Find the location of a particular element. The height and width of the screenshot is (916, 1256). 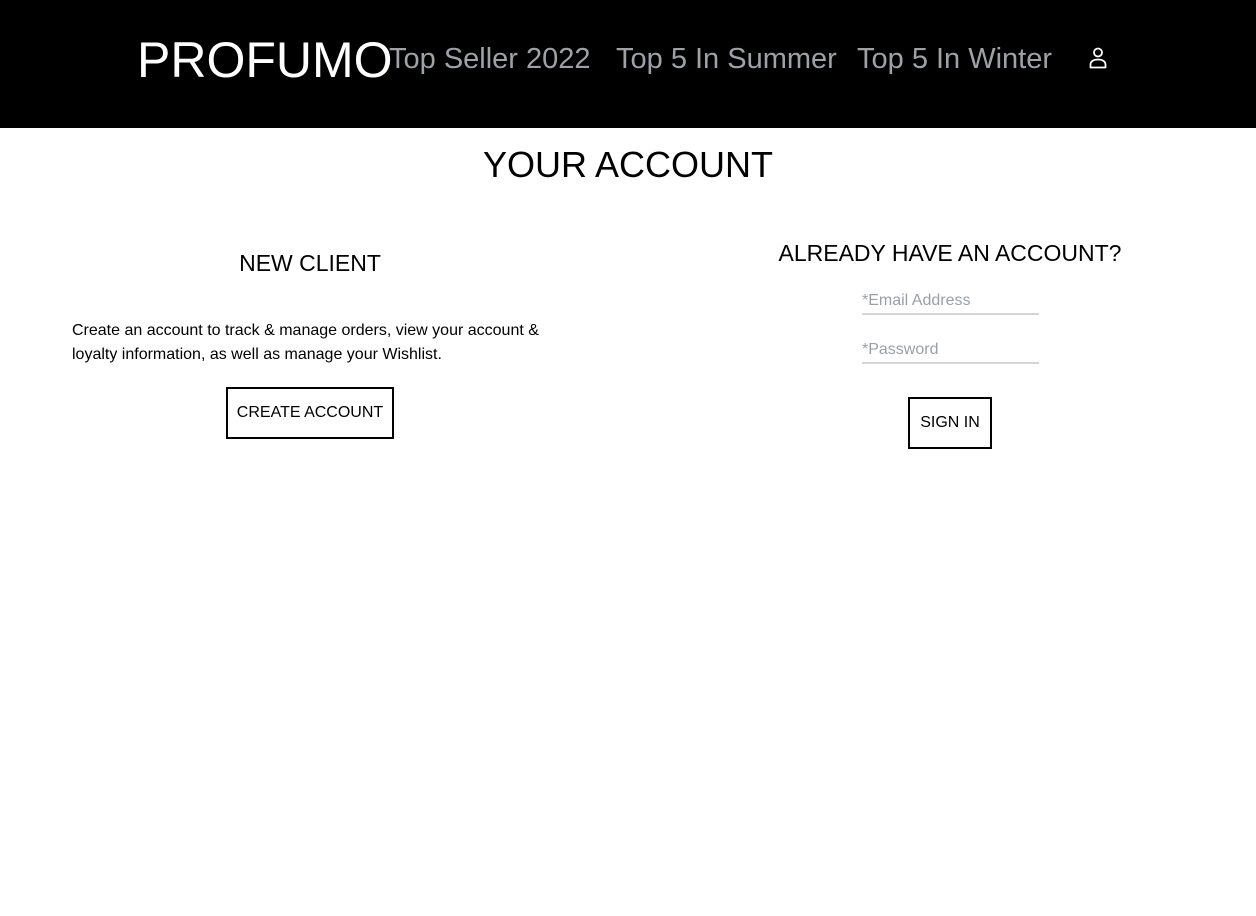

nav-link-top-seller-2022: Top Seller 2022 is located at coordinates (490, 59).